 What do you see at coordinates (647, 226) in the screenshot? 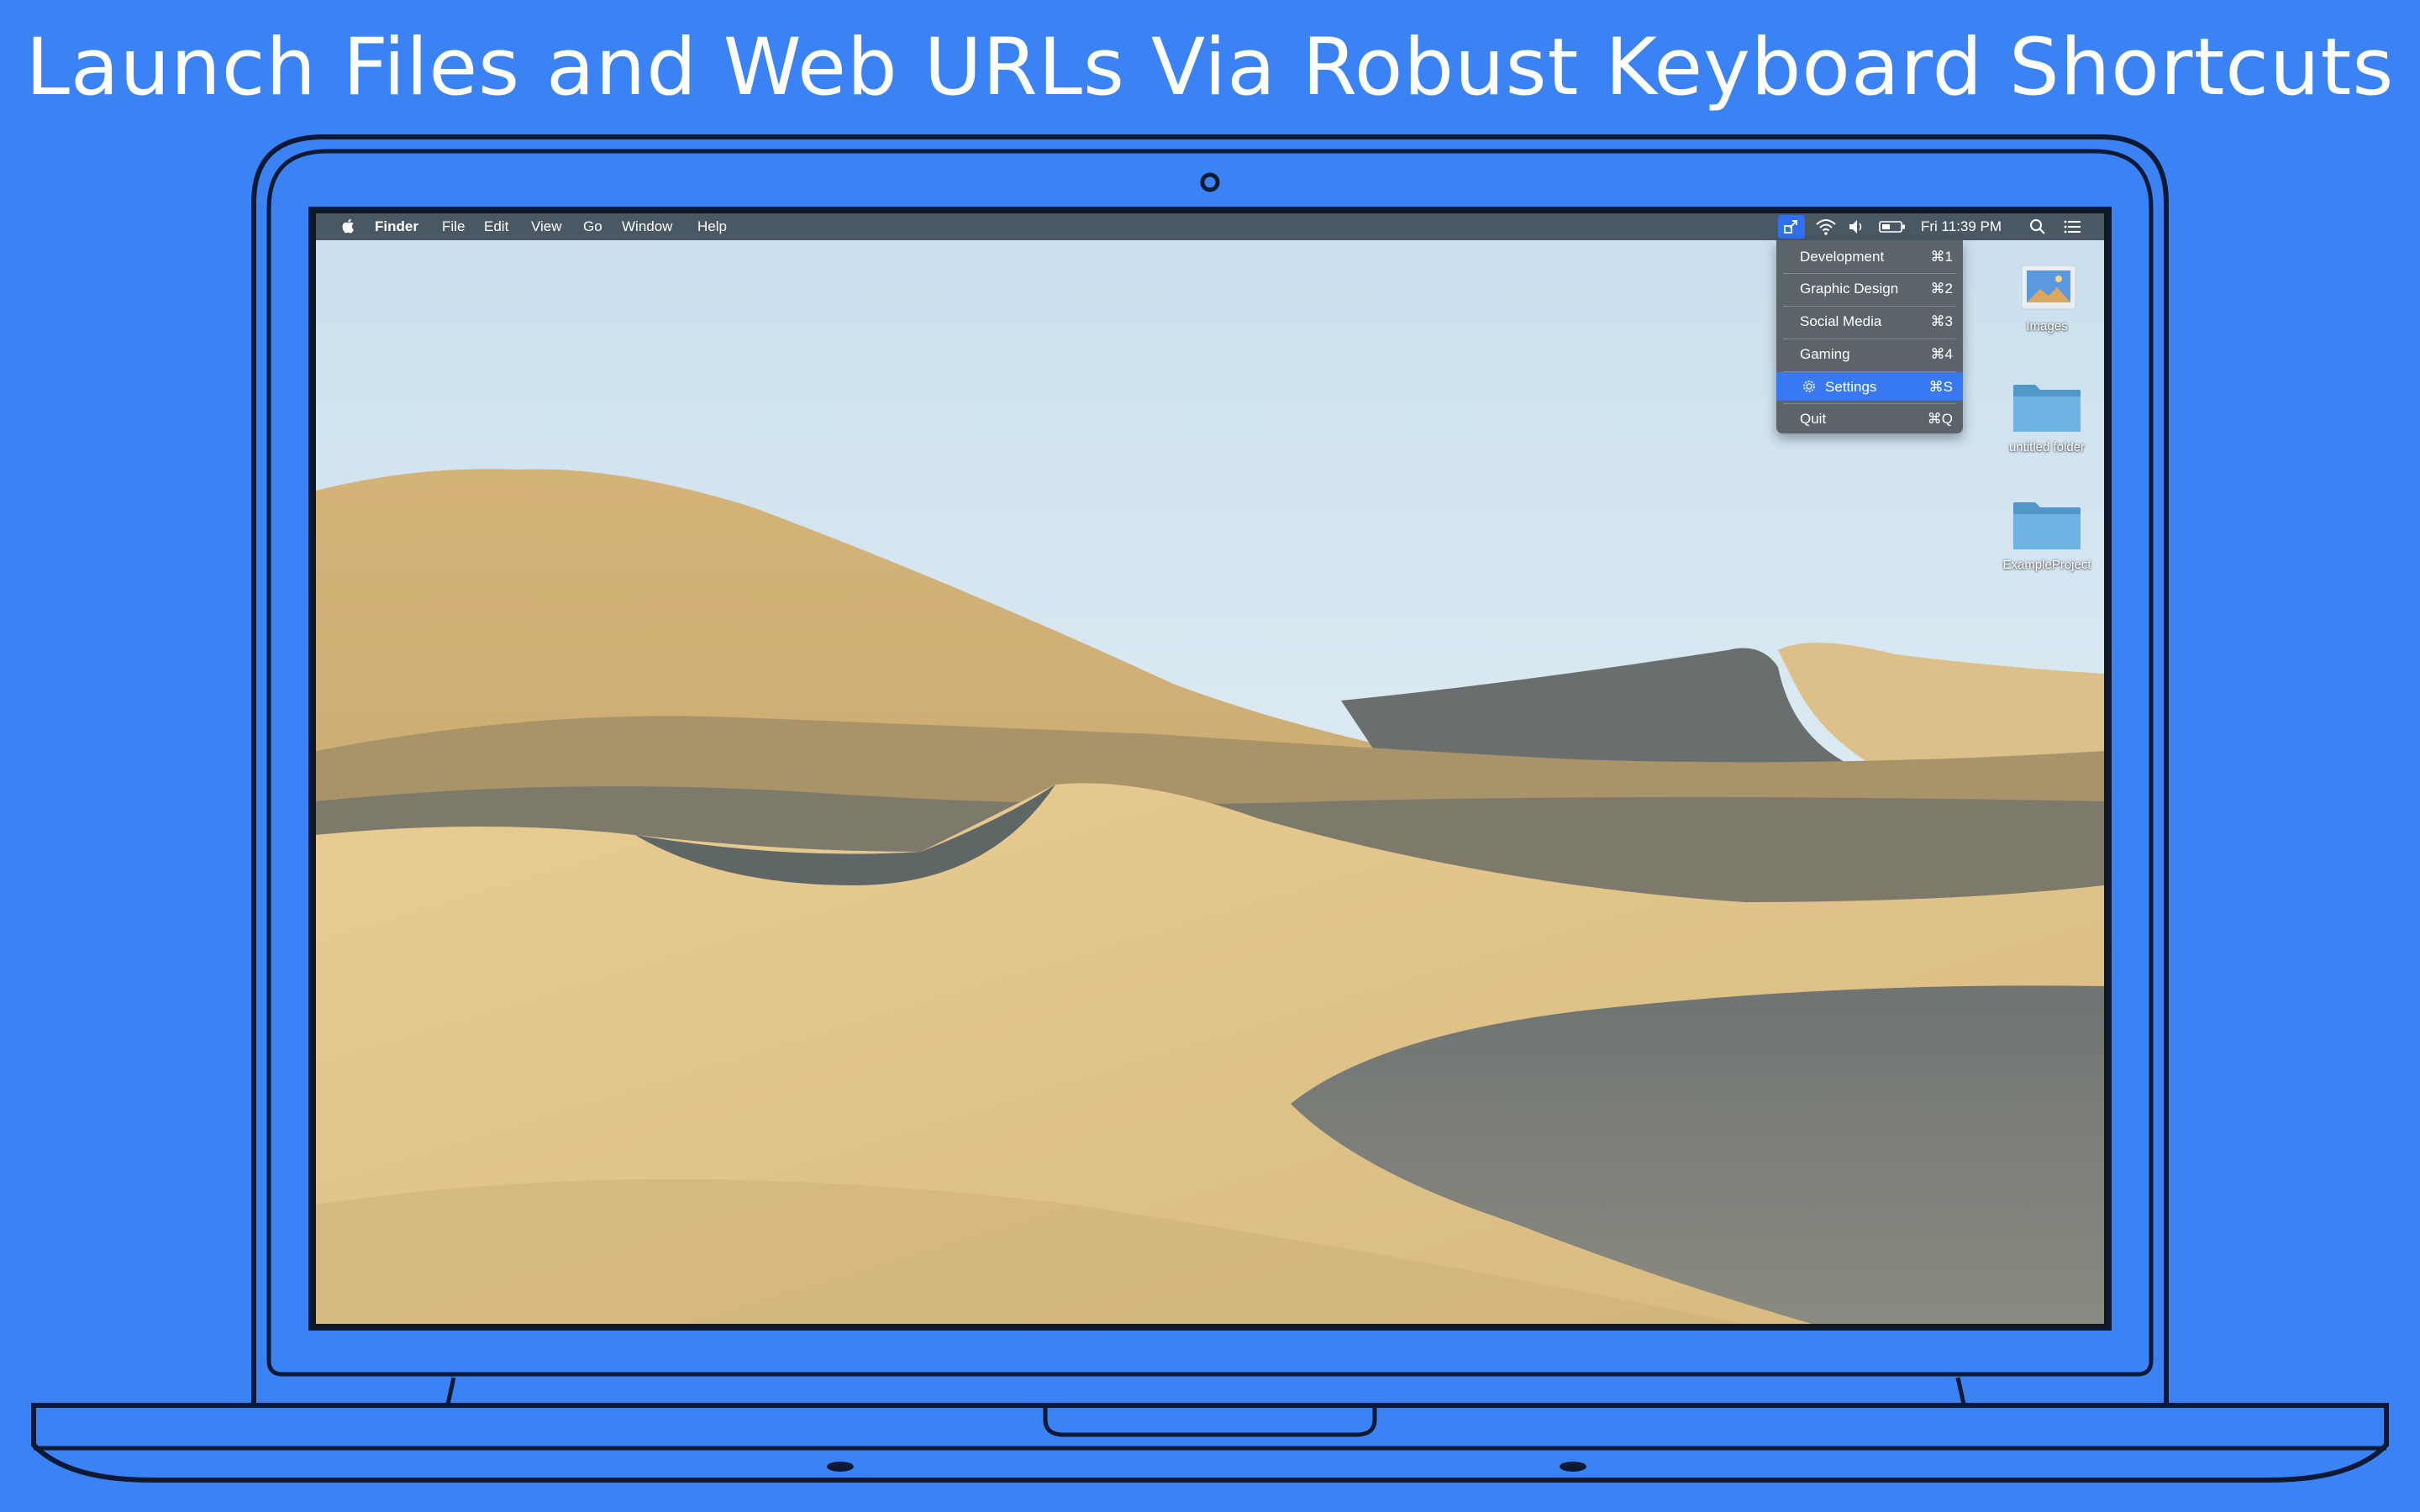
I see `menu-window: Window` at bounding box center [647, 226].